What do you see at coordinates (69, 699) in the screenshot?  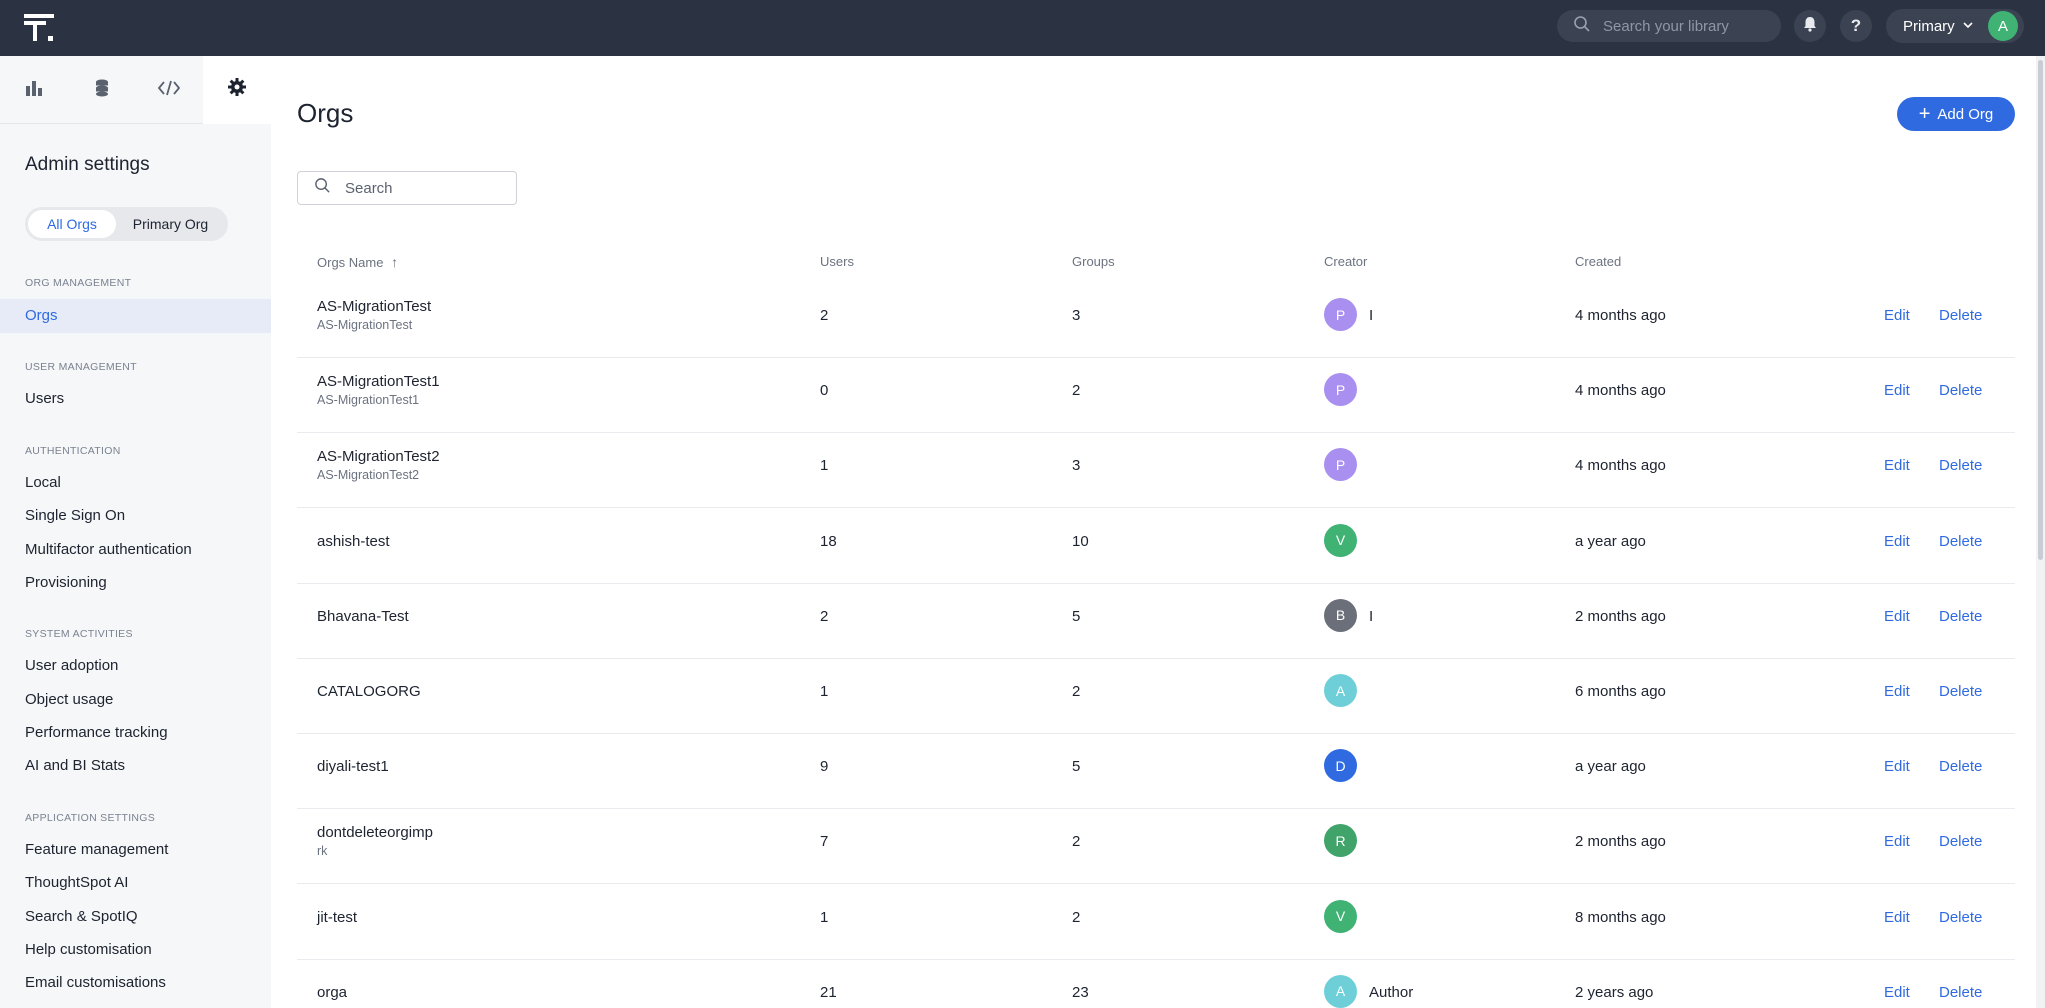 I see `sidebar-item-object-usage: Object usage` at bounding box center [69, 699].